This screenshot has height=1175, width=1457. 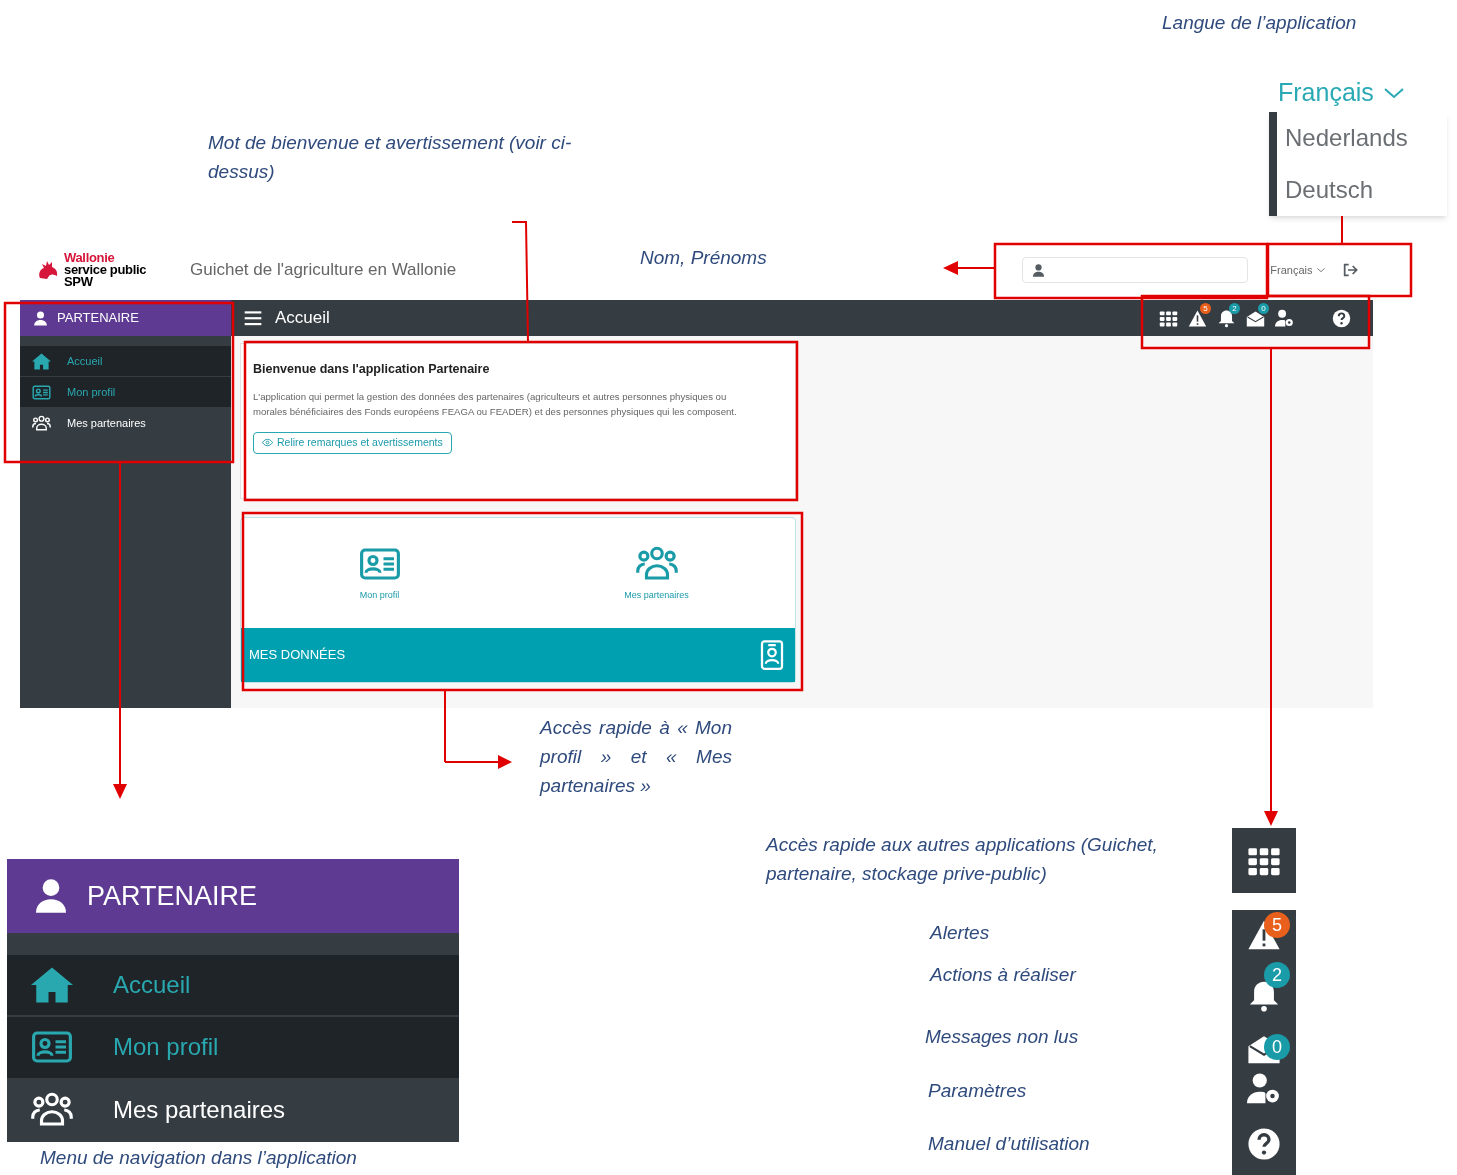 I want to click on annotation-text: Actions à réaliser, so click(x=1003, y=975).